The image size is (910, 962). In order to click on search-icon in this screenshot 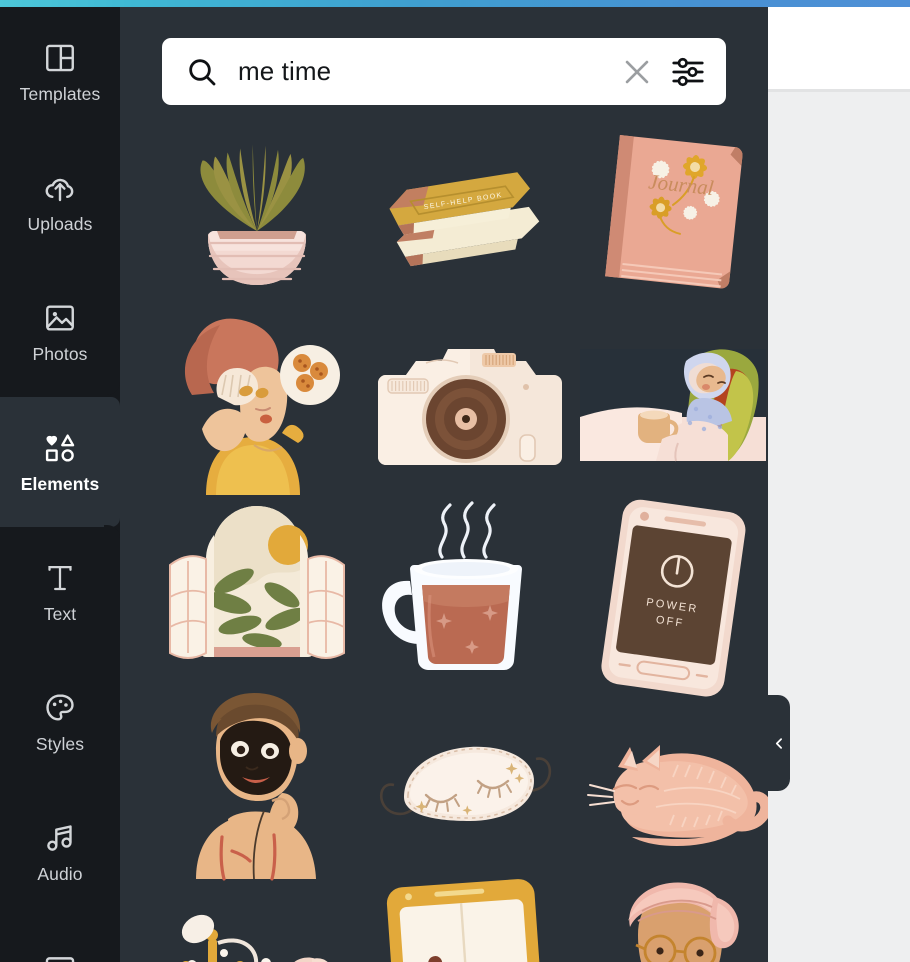, I will do `click(202, 72)`.